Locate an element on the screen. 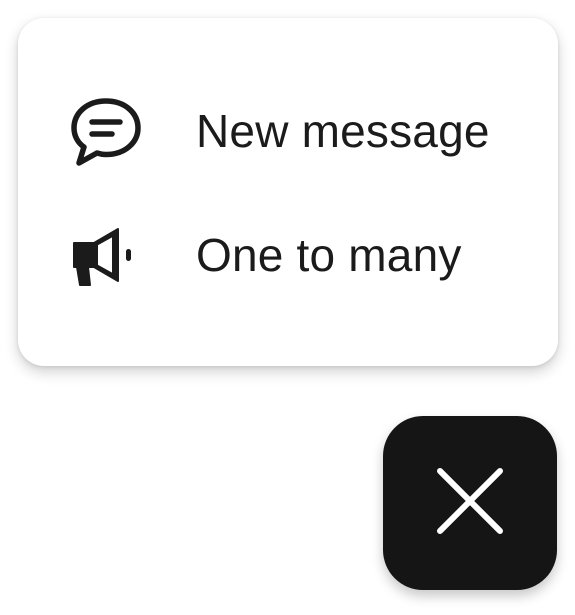  new-message-label: New message is located at coordinates (343, 131).